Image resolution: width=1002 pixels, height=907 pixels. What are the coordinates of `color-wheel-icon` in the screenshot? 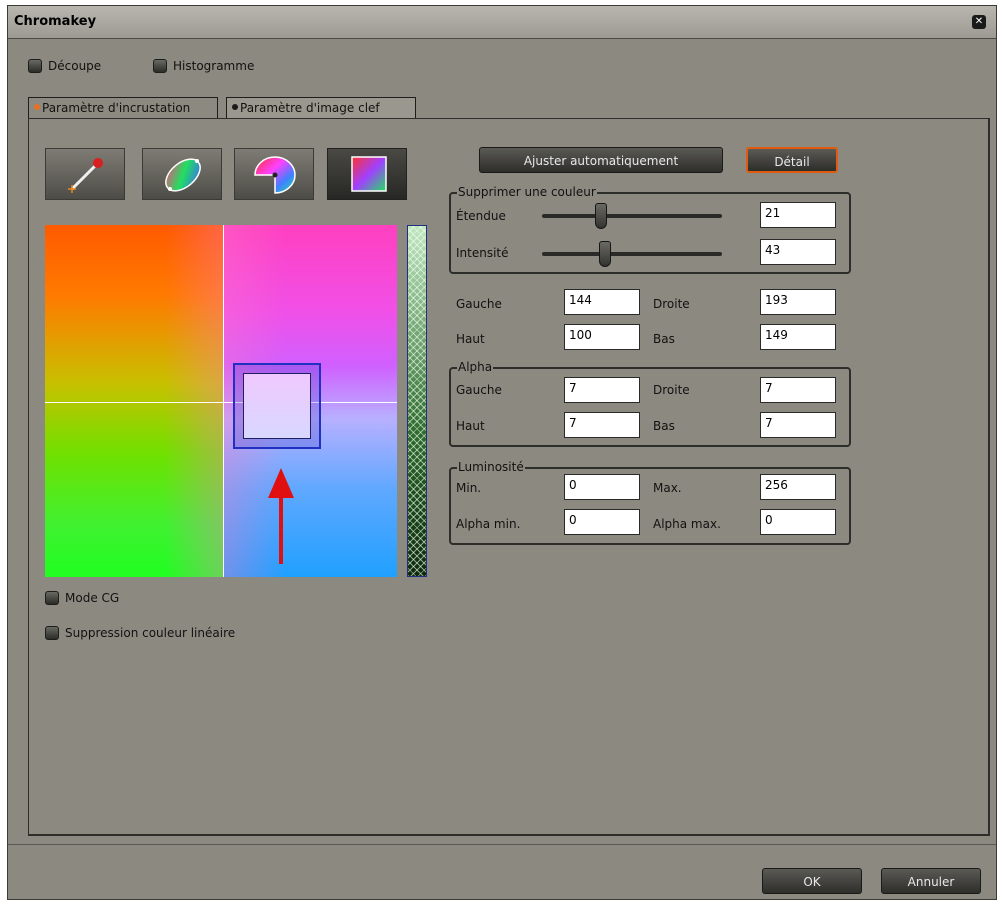 It's located at (275, 175).